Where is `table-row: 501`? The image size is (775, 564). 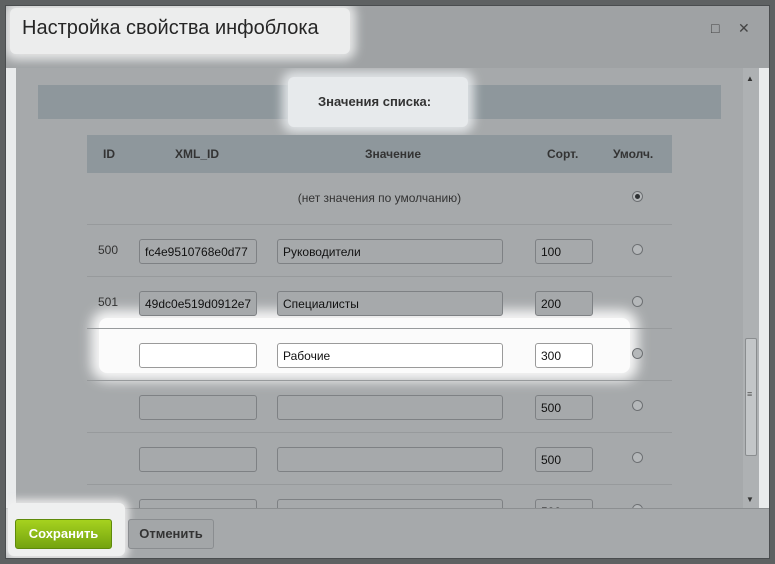 table-row: 501 is located at coordinates (379, 303).